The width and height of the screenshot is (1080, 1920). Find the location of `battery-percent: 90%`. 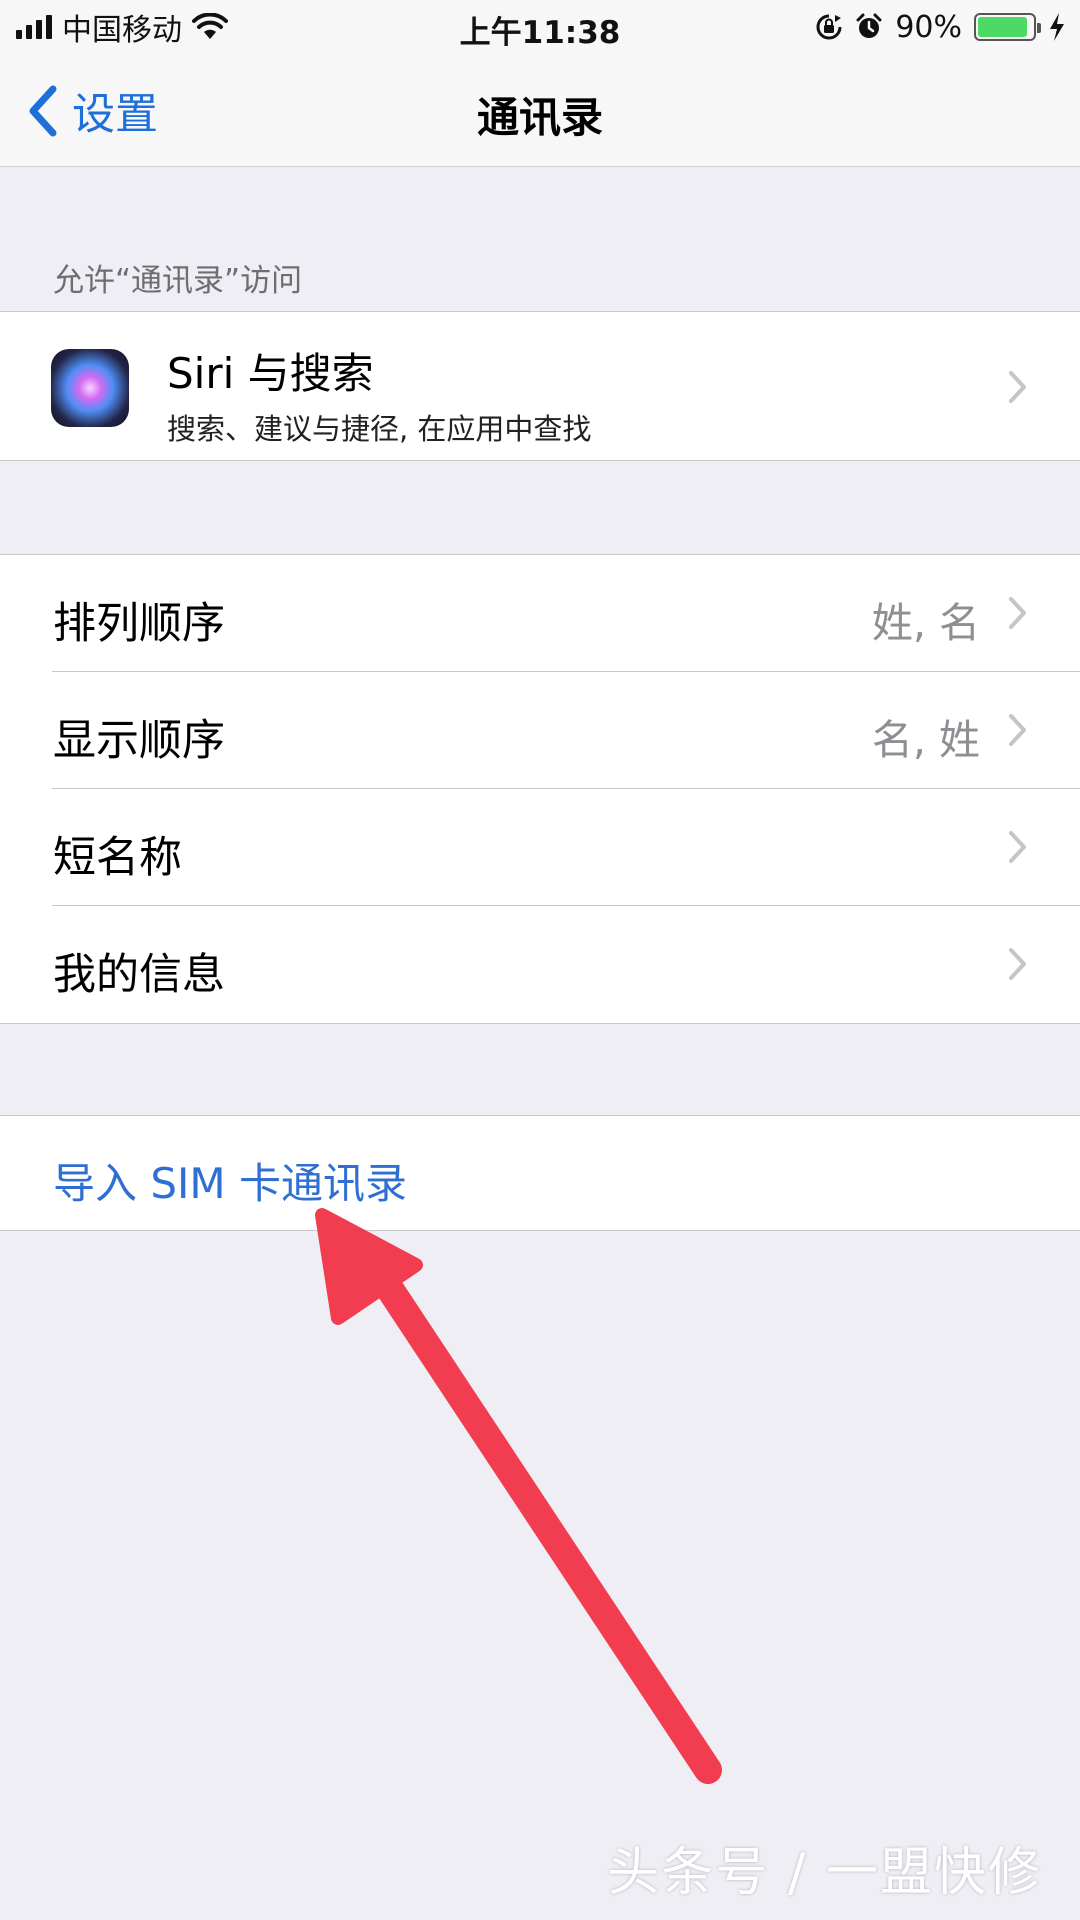

battery-percent: 90% is located at coordinates (928, 27).